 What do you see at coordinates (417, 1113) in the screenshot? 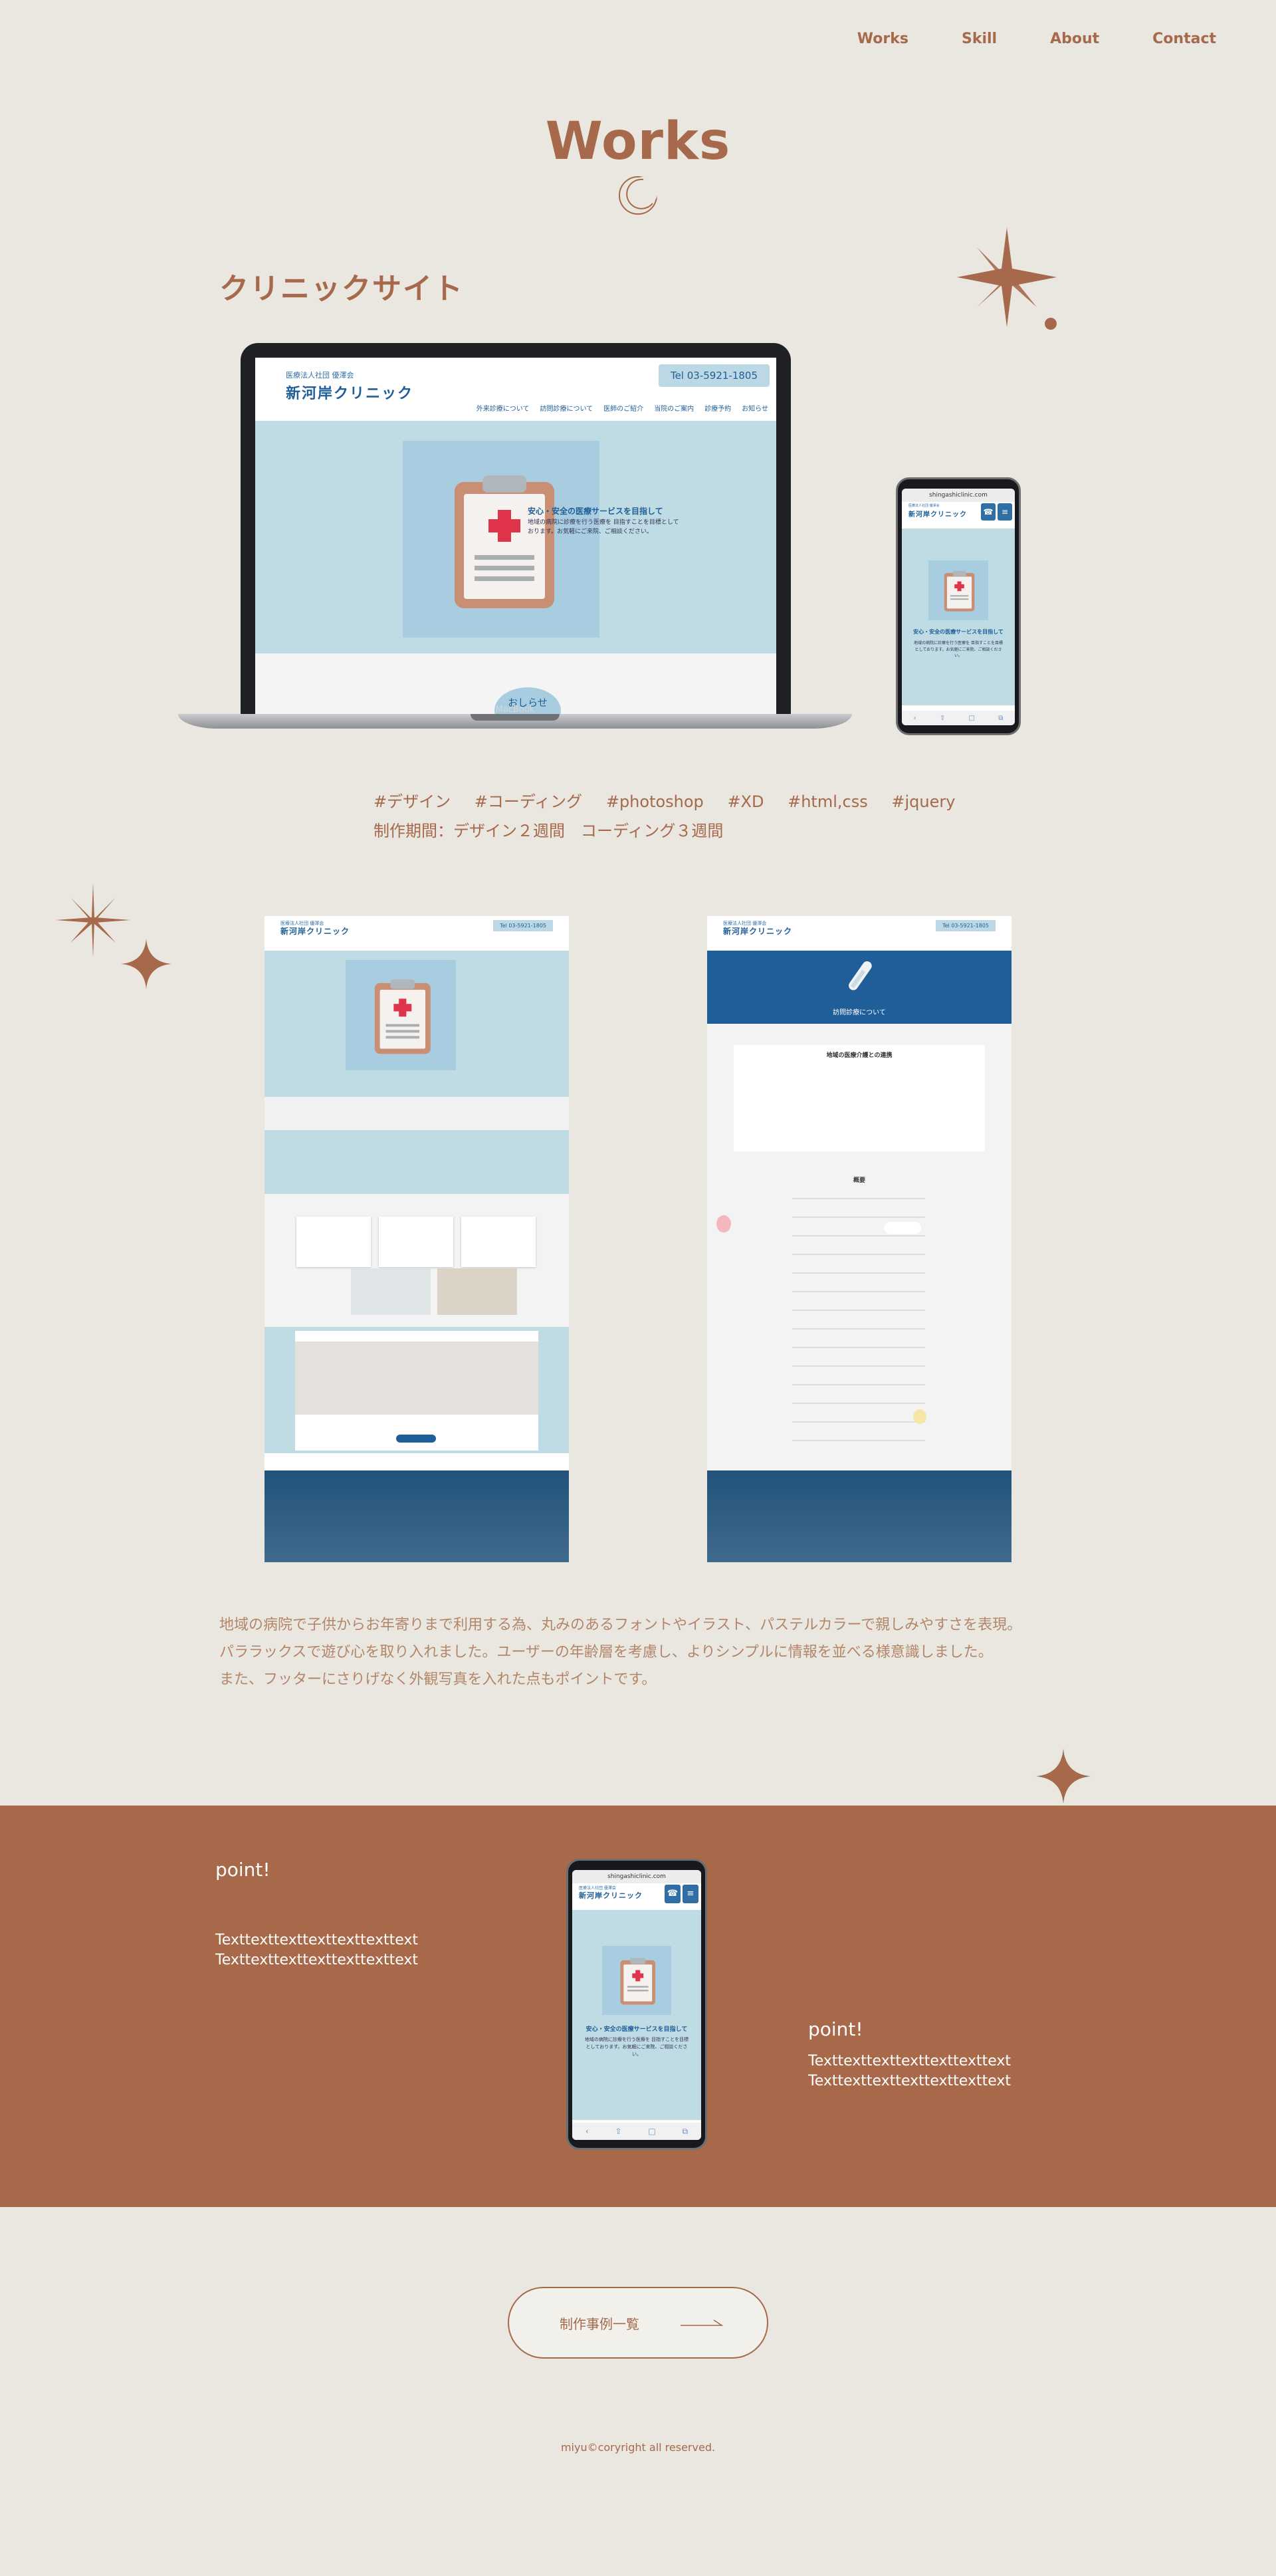
I see `page-news-strip` at bounding box center [417, 1113].